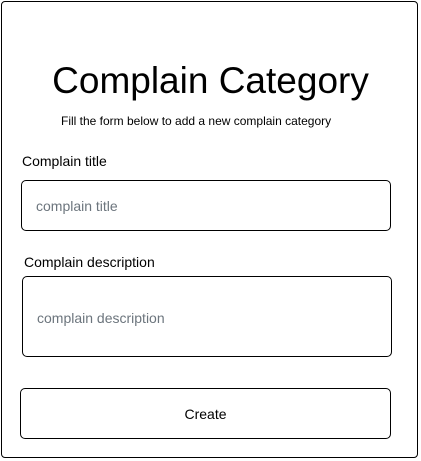 The image size is (421, 461). What do you see at coordinates (64, 161) in the screenshot?
I see `complain-title-label: Complain title` at bounding box center [64, 161].